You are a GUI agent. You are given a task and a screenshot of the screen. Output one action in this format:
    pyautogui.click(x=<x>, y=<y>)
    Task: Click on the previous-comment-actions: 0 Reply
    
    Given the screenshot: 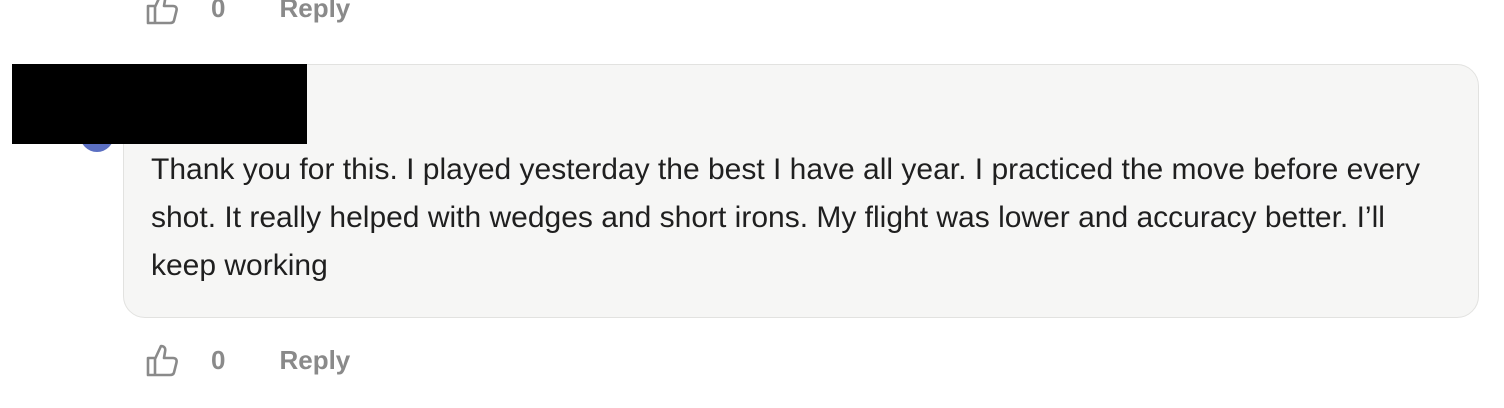 What is the action you would take?
    pyautogui.click(x=248, y=14)
    